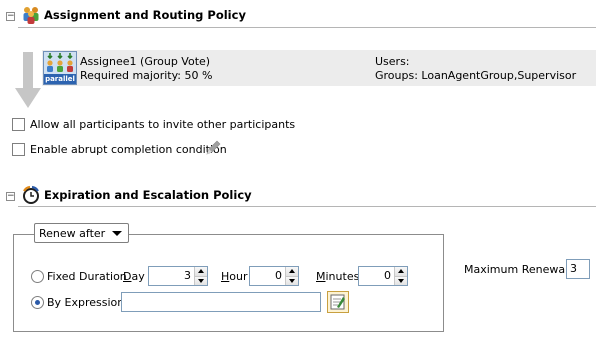 The height and width of the screenshot is (341, 596). What do you see at coordinates (18, 124) in the screenshot?
I see `allow-invite-checkbox` at bounding box center [18, 124].